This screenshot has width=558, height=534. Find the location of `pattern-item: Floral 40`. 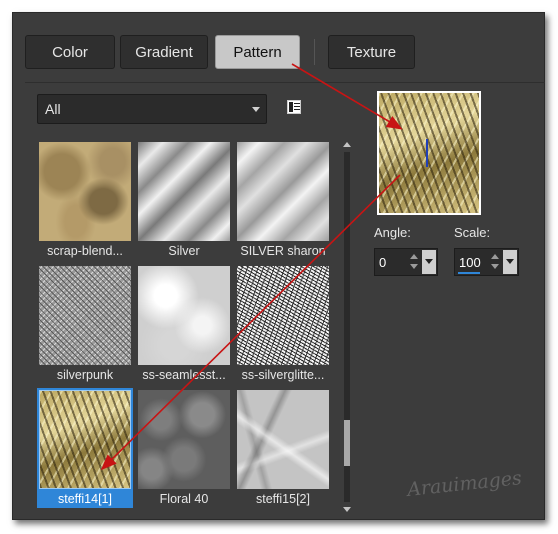

pattern-item: Floral 40 is located at coordinates (184, 448).